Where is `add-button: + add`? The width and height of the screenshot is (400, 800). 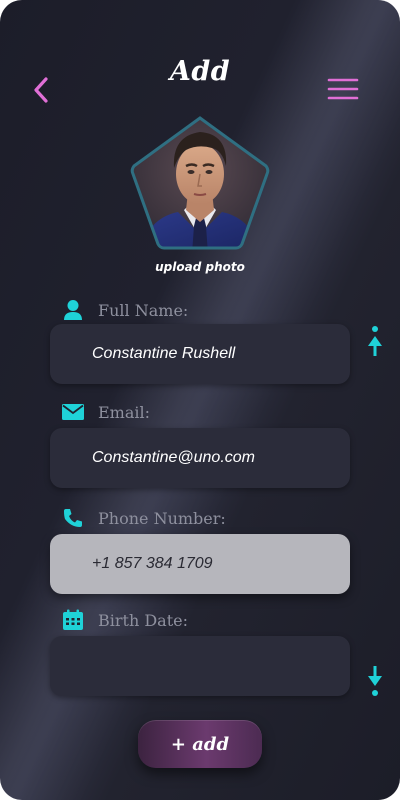
add-button: + add is located at coordinates (200, 744).